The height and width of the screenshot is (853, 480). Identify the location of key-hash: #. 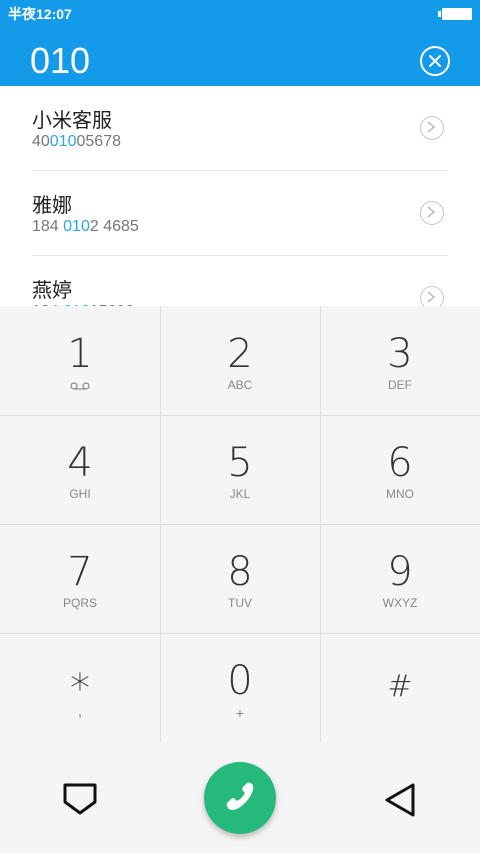
(400, 687).